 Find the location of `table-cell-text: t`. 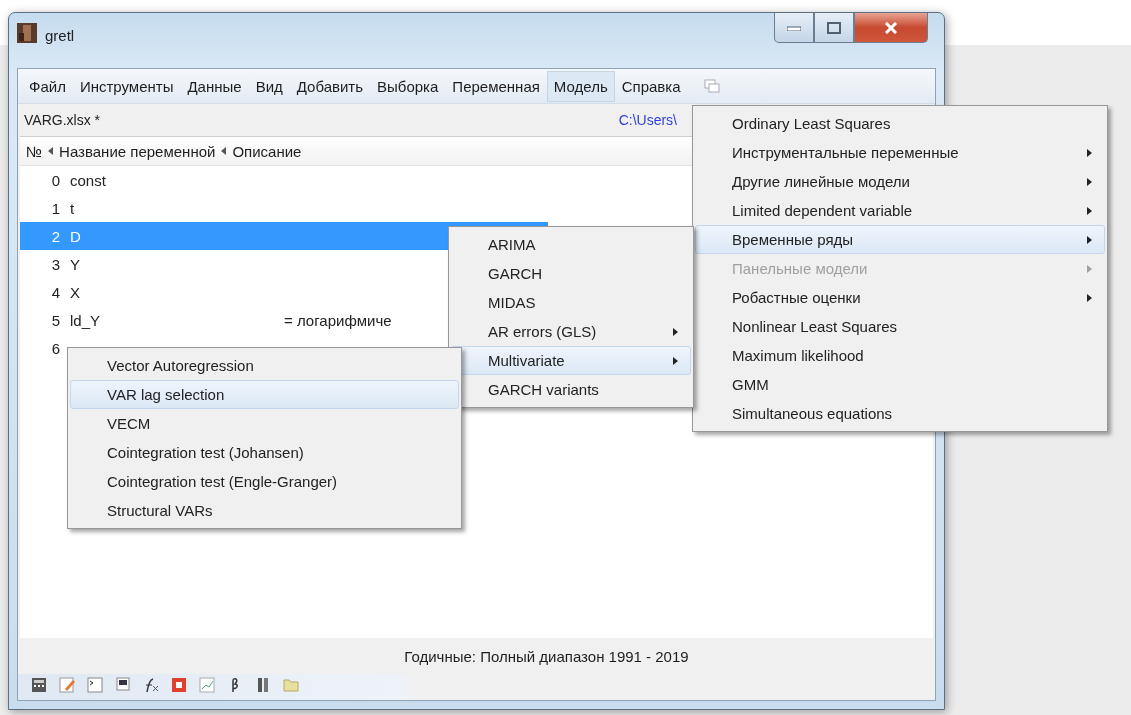

table-cell-text: t is located at coordinates (73, 208).